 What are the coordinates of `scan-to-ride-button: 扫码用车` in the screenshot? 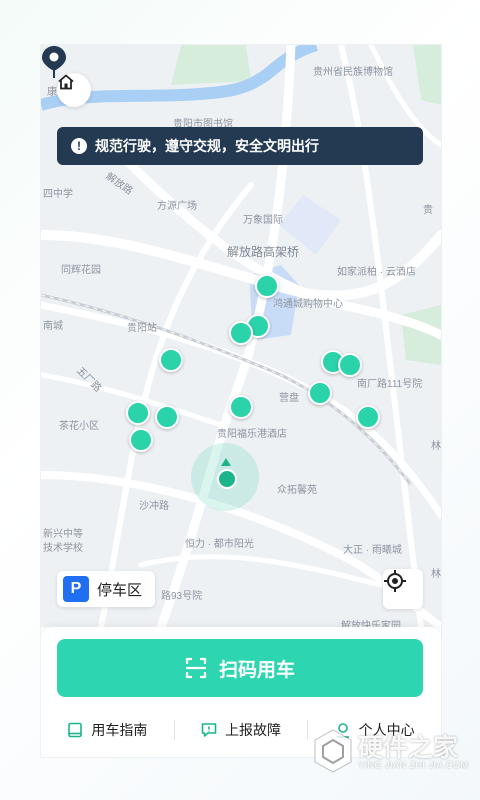 It's located at (240, 668).